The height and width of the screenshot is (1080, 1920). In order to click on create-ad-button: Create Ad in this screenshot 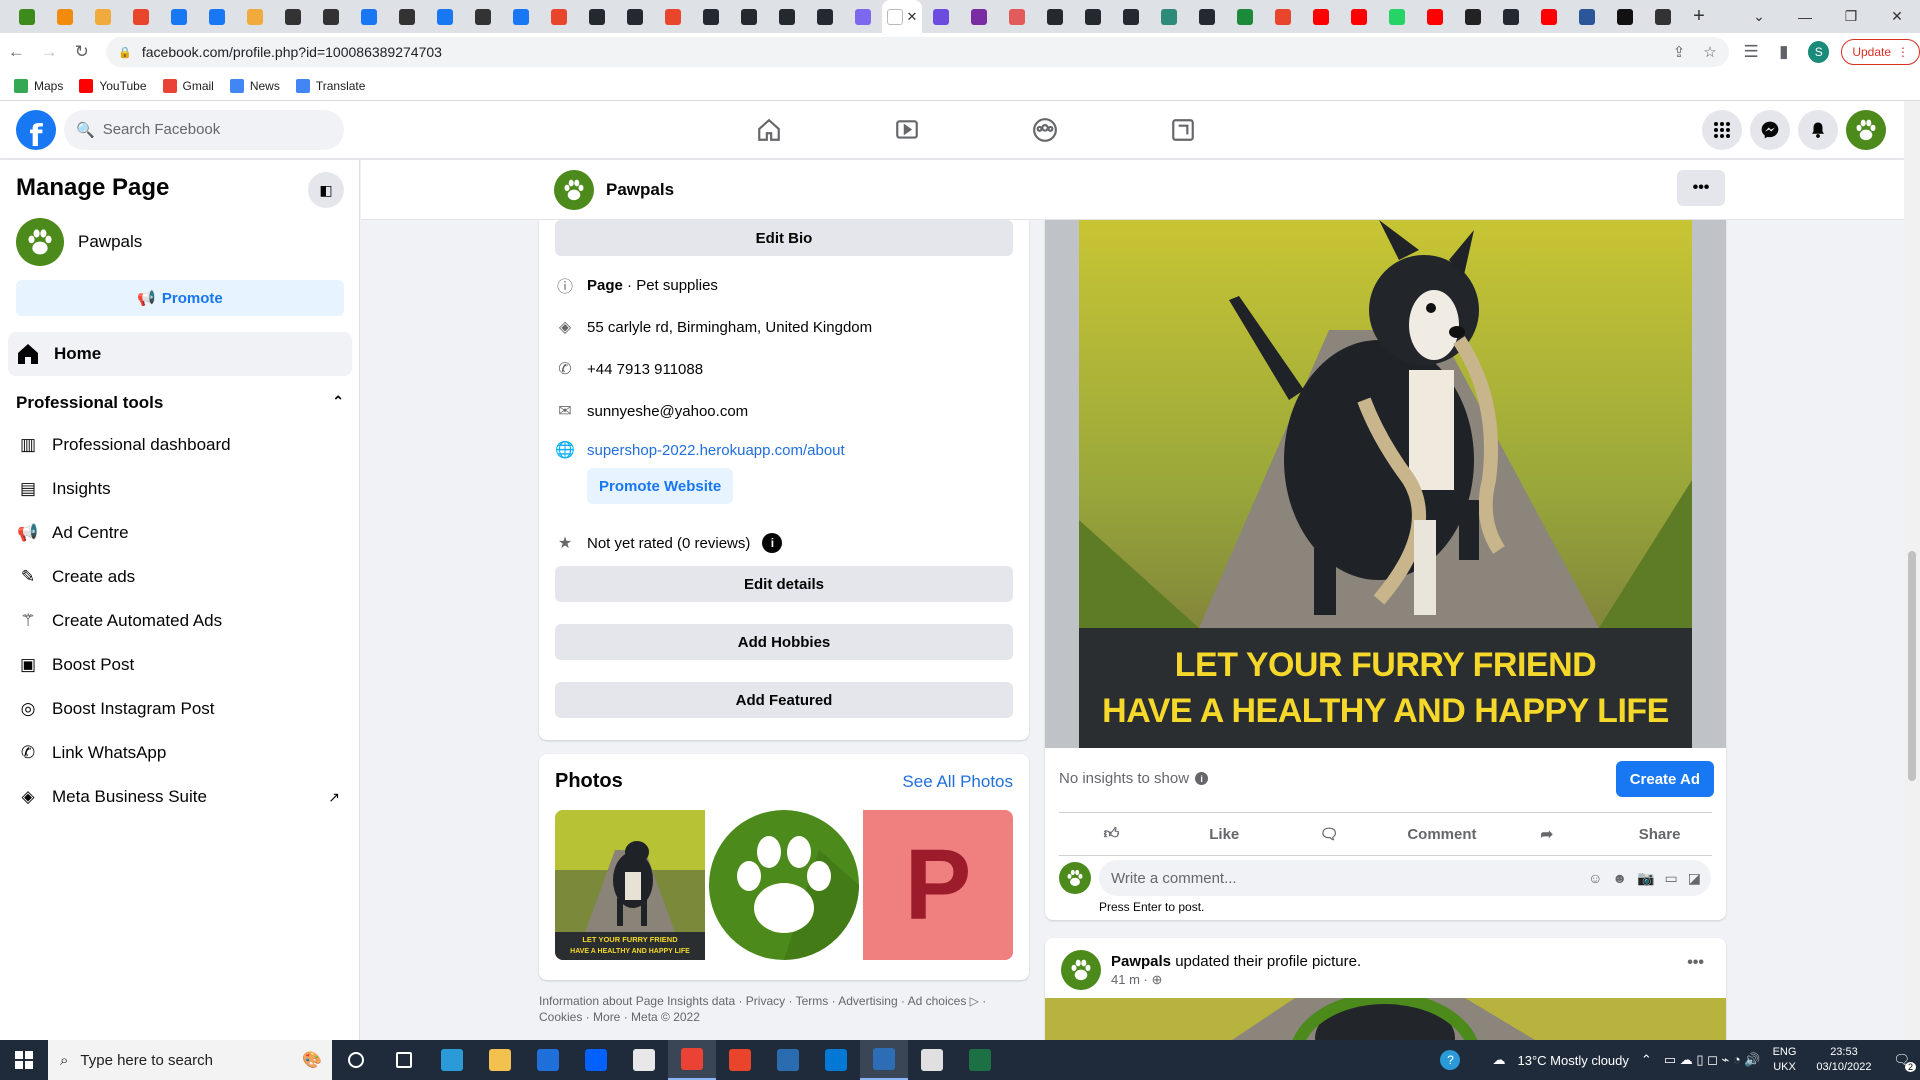, I will do `click(1664, 779)`.